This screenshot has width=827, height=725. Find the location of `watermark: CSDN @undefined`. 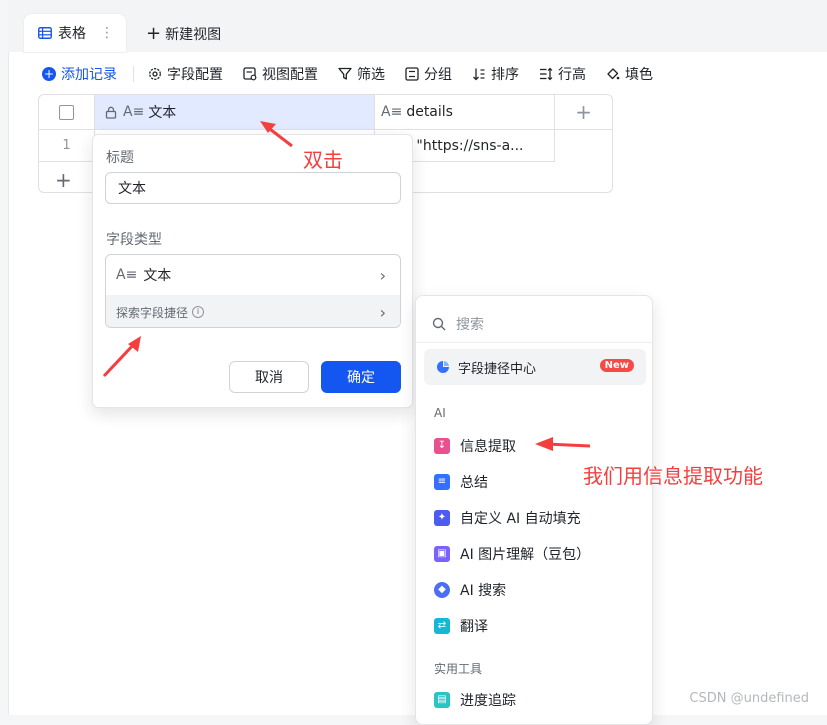

watermark: CSDN @undefined is located at coordinates (749, 698).